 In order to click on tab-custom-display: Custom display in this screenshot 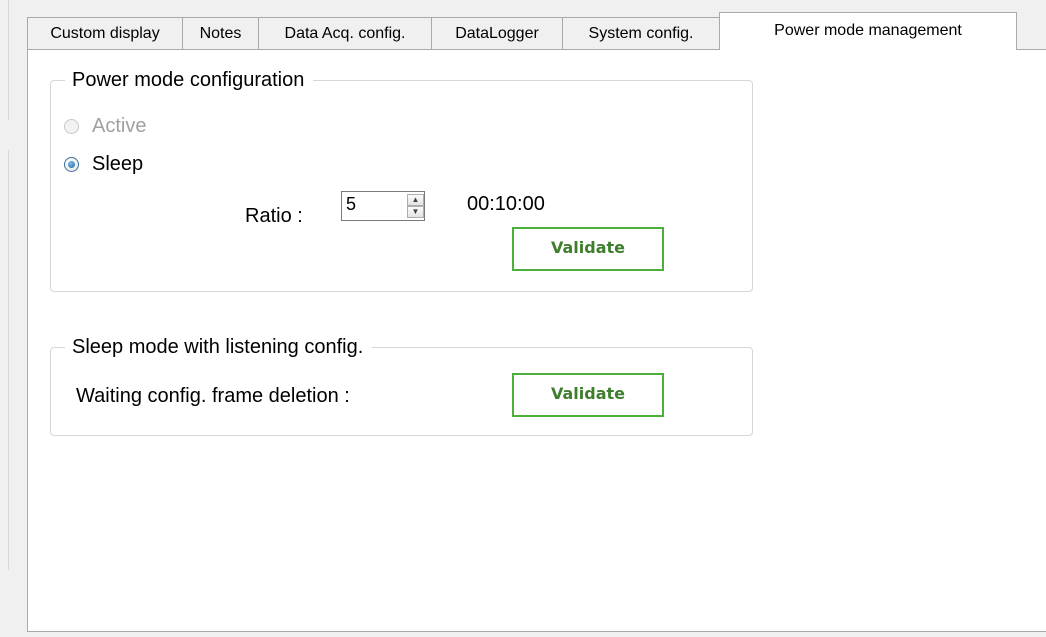, I will do `click(105, 33)`.